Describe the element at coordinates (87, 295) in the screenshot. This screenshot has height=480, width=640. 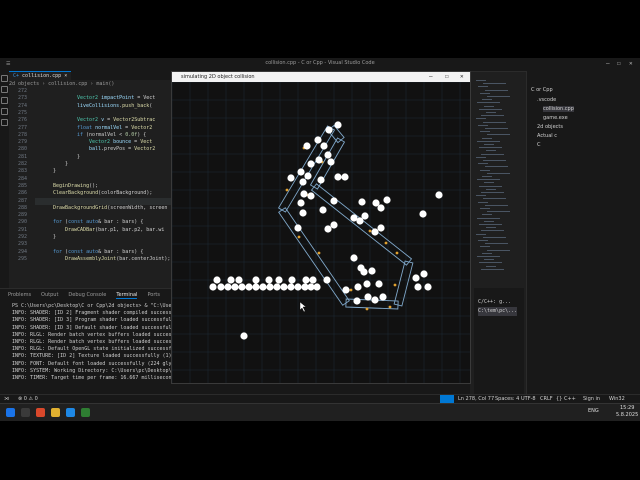
I see `tab-debug-console: Debug Console` at that location.